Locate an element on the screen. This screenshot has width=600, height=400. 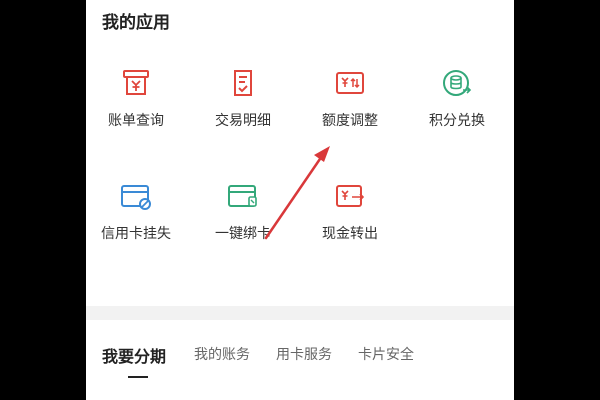
tab-card-security: 卡片安全 is located at coordinates (386, 354).